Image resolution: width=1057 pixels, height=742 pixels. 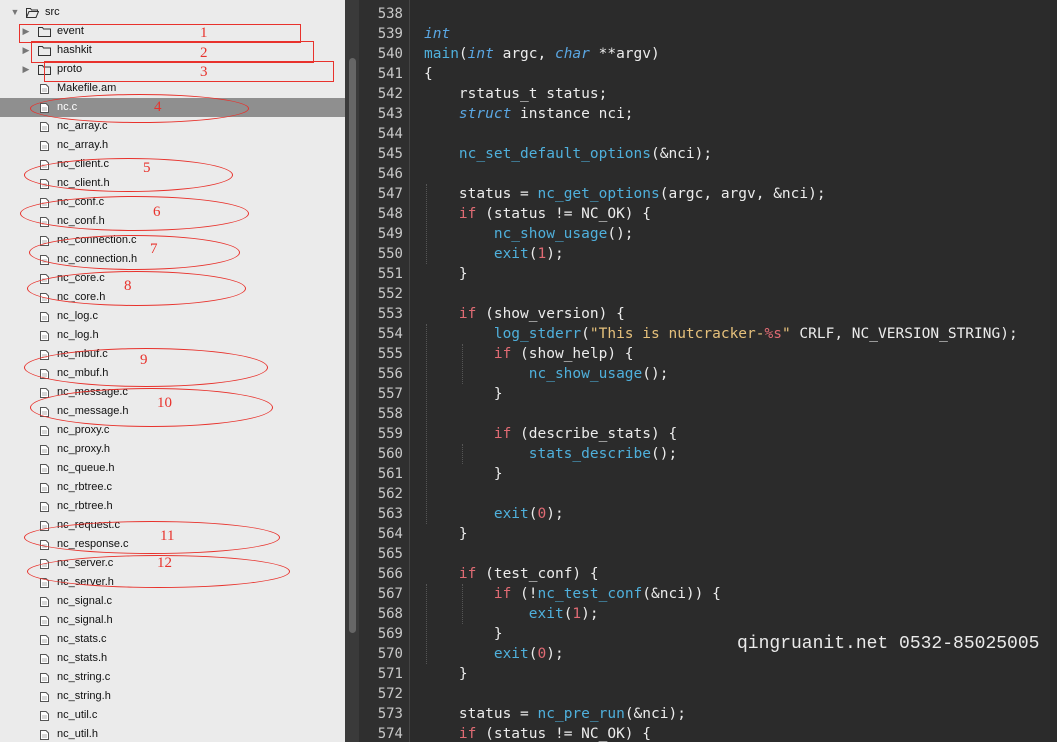 I want to click on code-line: if (show_version) {, so click(x=524, y=314).